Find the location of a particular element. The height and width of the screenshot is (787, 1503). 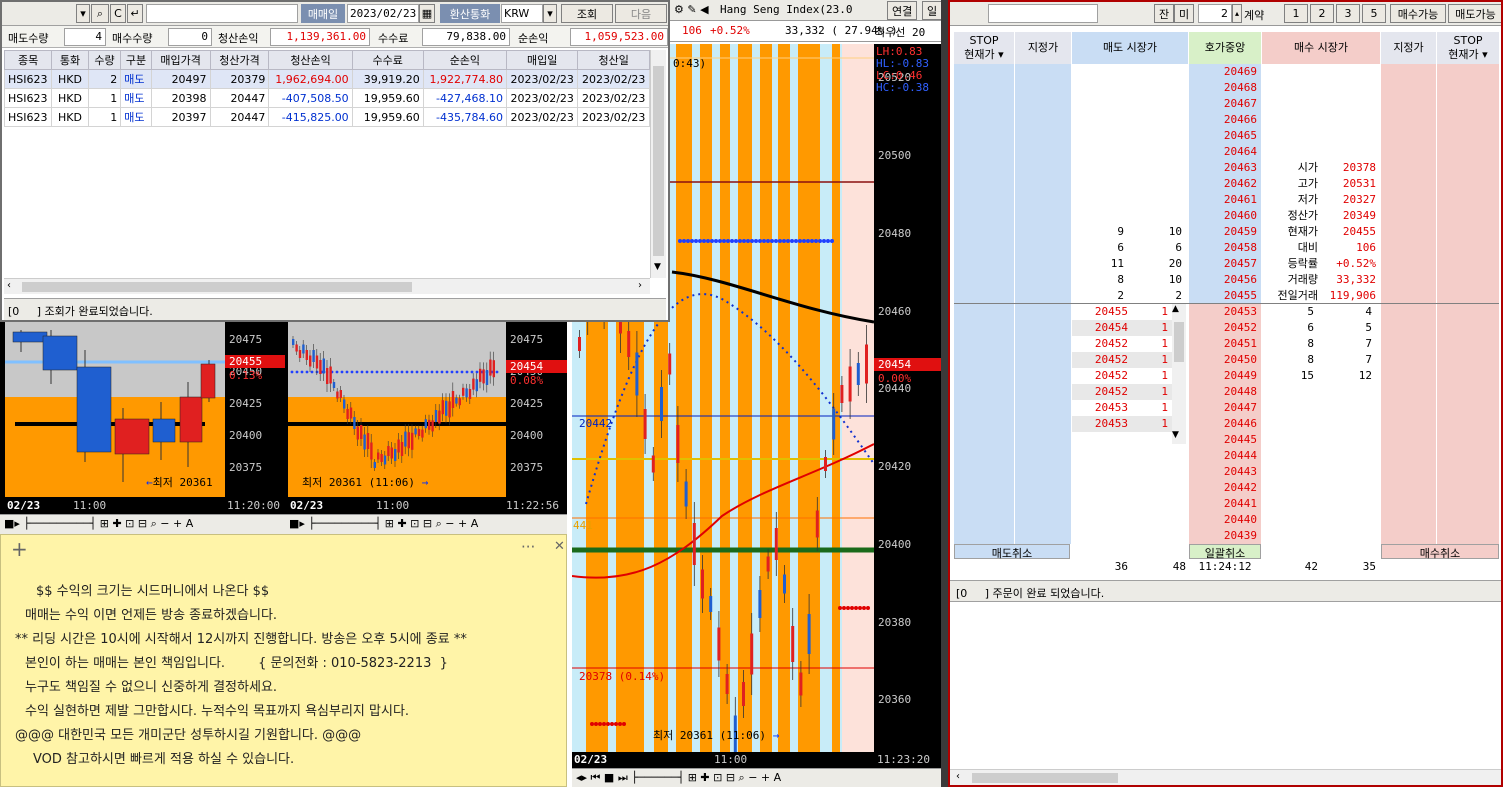

search-icon: ⌕ is located at coordinates (100, 13).